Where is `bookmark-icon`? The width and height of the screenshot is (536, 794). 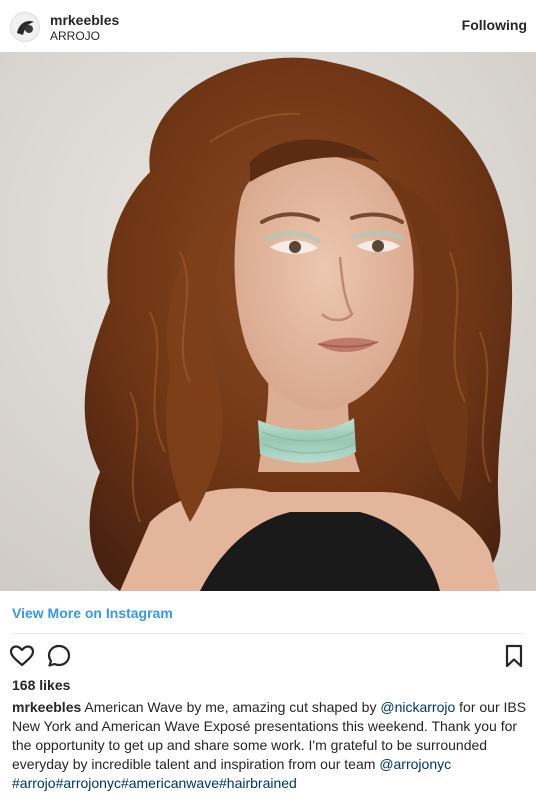 bookmark-icon is located at coordinates (514, 656).